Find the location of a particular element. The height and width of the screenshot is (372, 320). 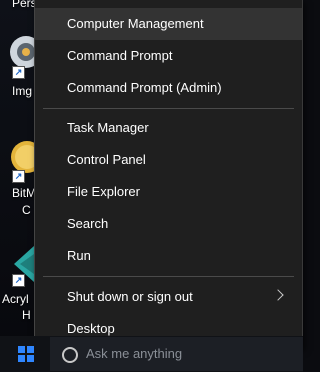

windows-logo-icon is located at coordinates (26, 354).